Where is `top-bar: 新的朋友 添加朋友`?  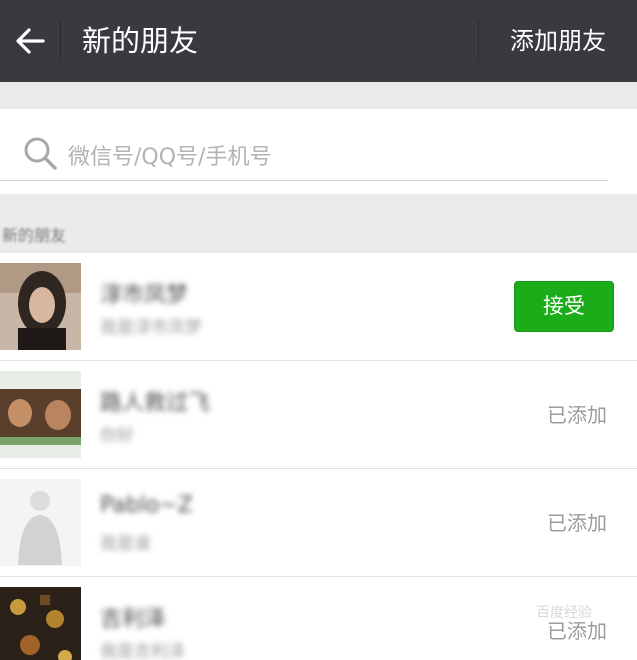
top-bar: 新的朋友 添加朋友 is located at coordinates (318, 41).